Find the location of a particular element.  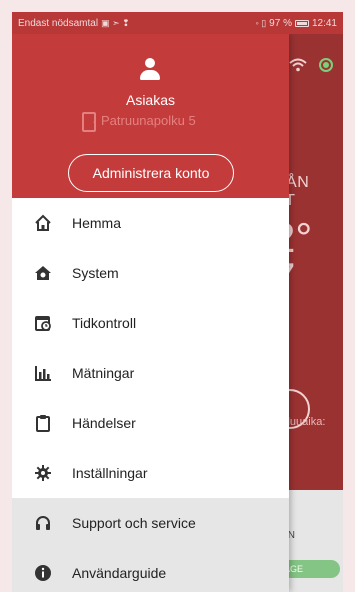

background-header-icons is located at coordinates (311, 65).